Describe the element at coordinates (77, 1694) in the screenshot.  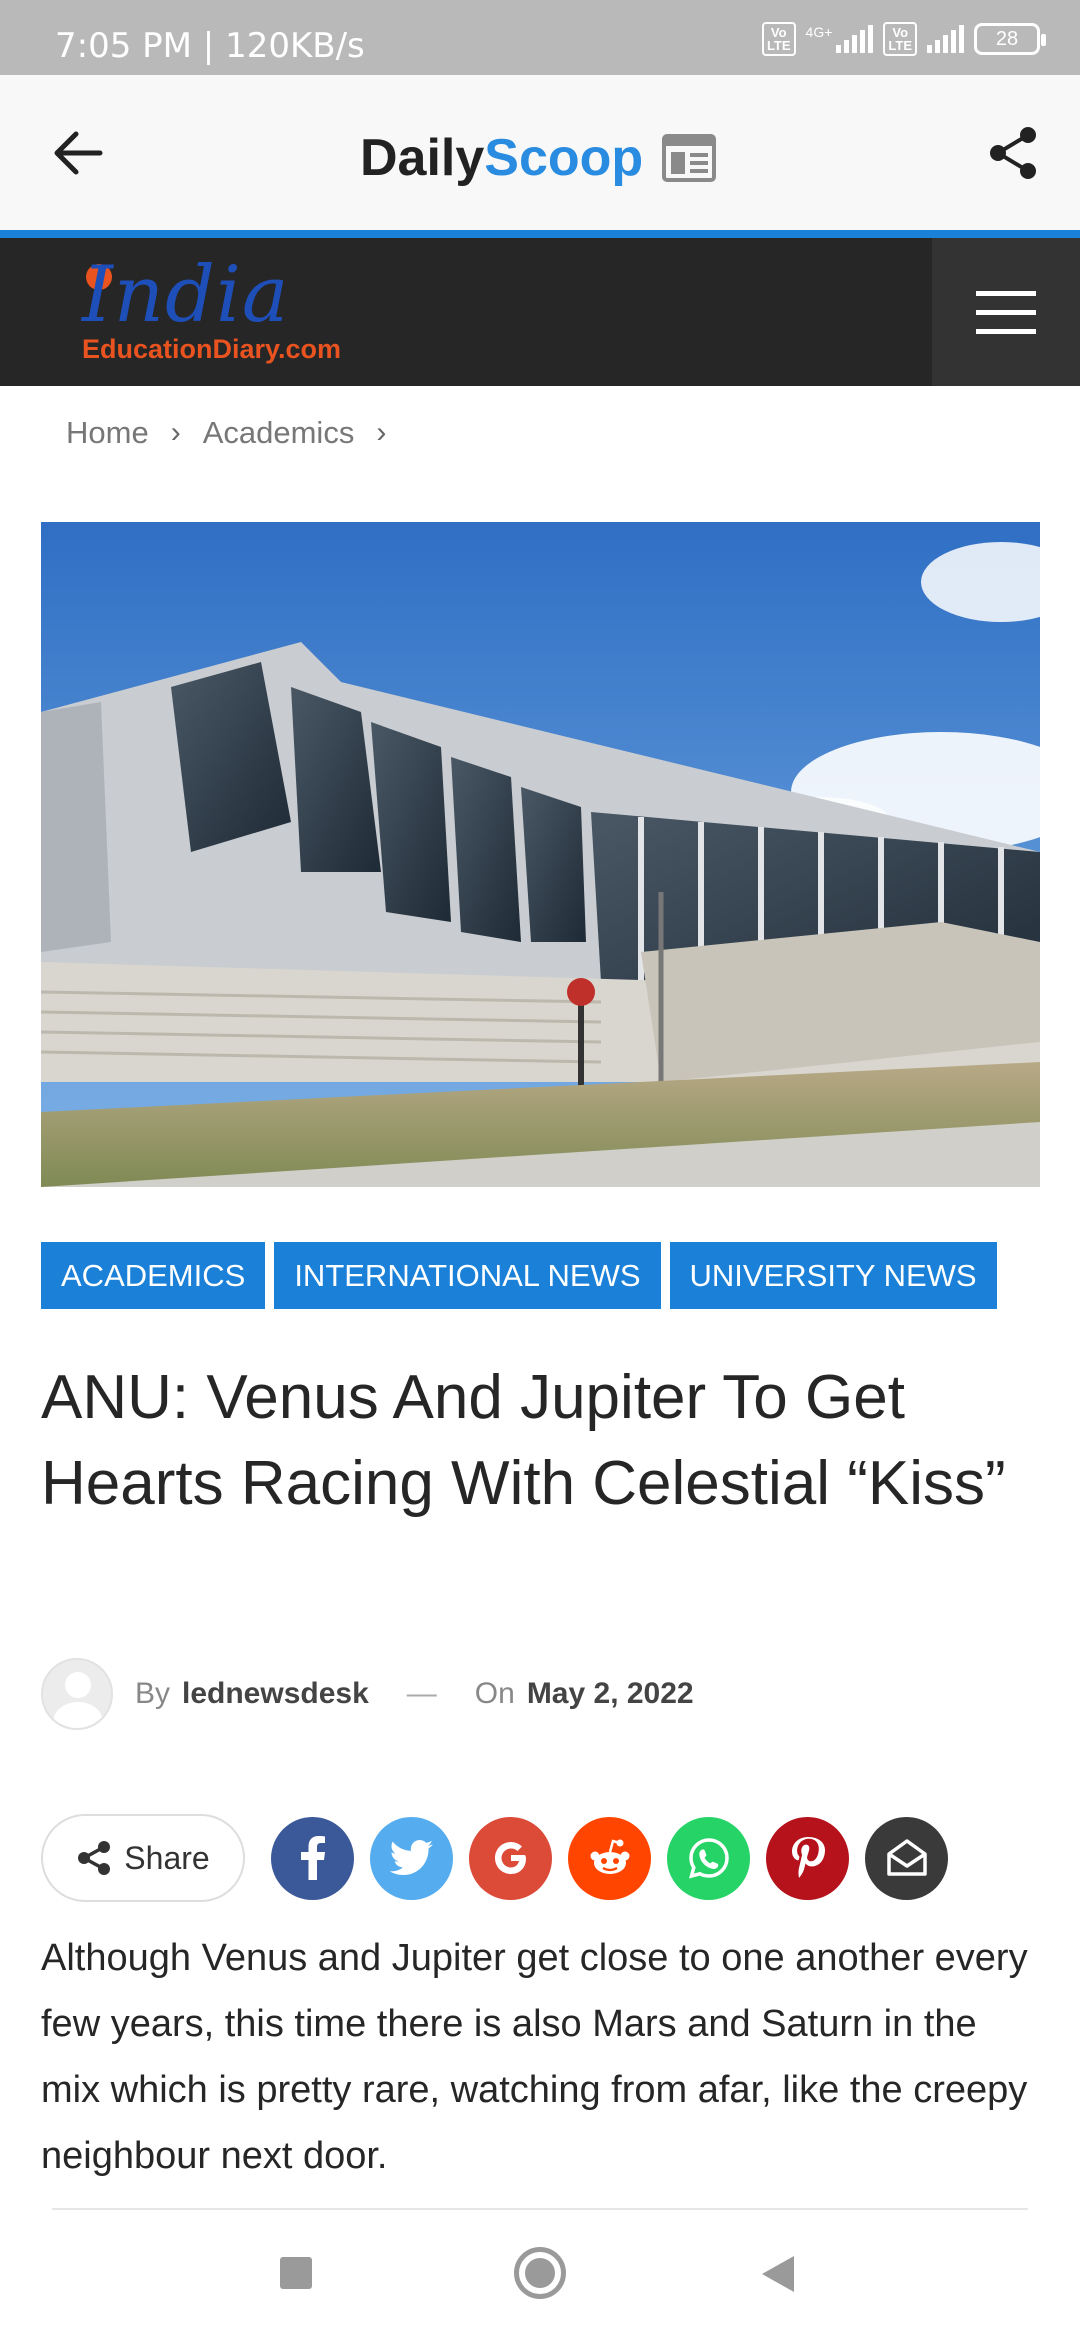
I see `author-avatar` at that location.